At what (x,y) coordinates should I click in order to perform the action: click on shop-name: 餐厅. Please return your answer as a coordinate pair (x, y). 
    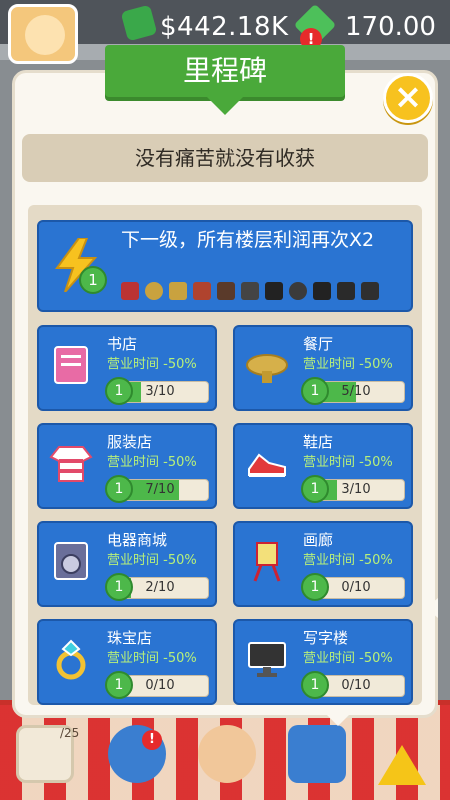
    Looking at the image, I should click on (318, 344).